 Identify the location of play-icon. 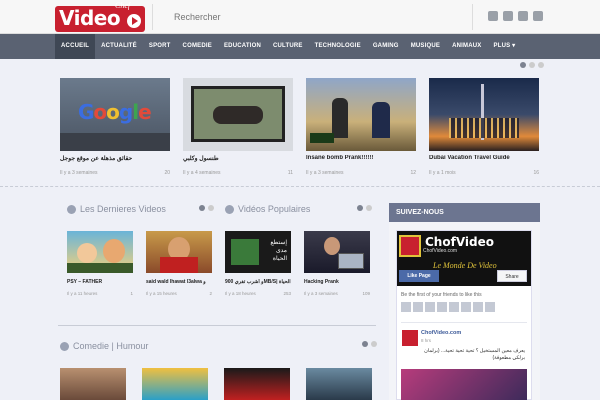
(134, 21).